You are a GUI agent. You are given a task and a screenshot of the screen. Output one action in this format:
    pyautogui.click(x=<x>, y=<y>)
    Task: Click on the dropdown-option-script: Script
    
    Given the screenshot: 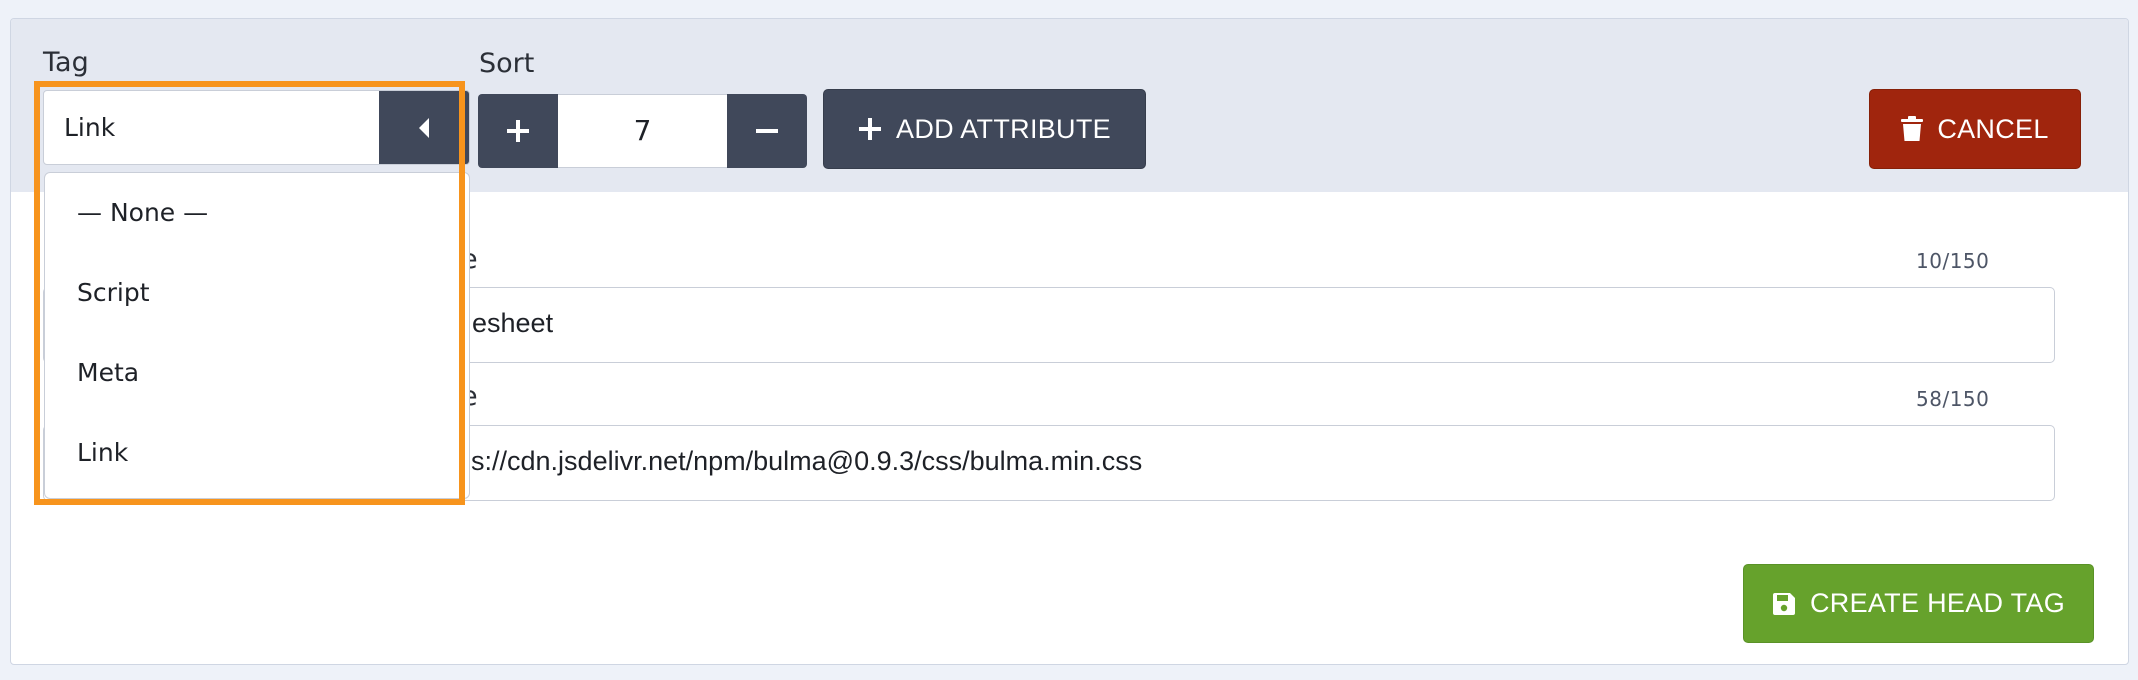 What is the action you would take?
    pyautogui.click(x=113, y=292)
    